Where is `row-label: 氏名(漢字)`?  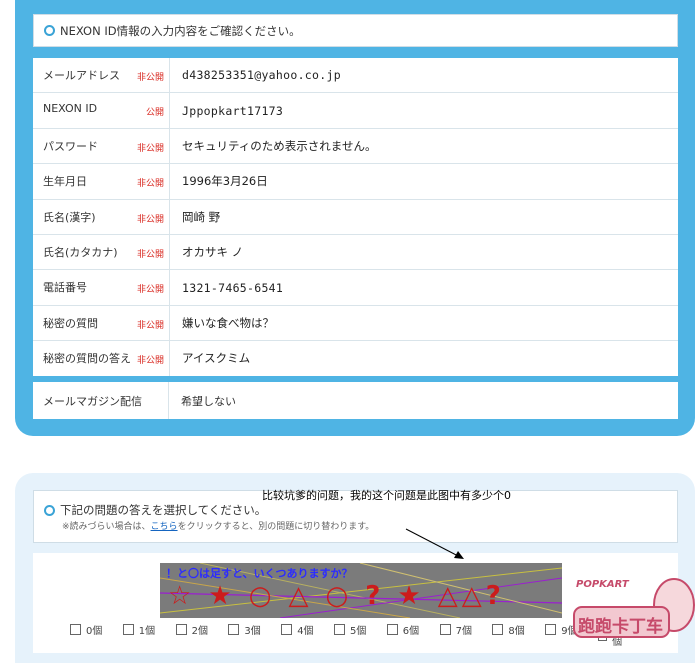 row-label: 氏名(漢字) is located at coordinates (69, 217).